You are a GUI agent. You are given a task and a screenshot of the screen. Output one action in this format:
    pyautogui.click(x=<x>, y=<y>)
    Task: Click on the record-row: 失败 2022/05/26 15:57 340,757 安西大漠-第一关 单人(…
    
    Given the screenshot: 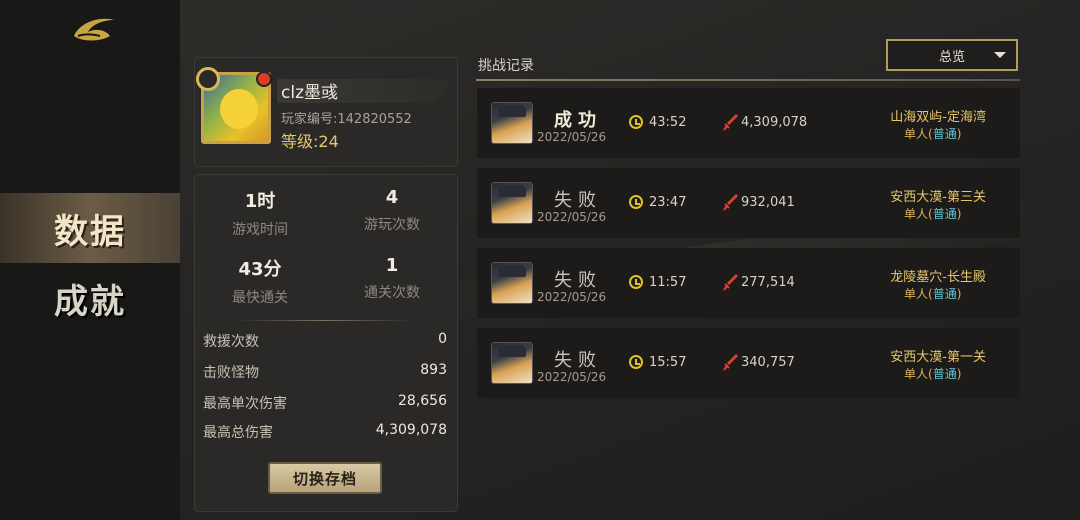 What is the action you would take?
    pyautogui.click(x=748, y=363)
    